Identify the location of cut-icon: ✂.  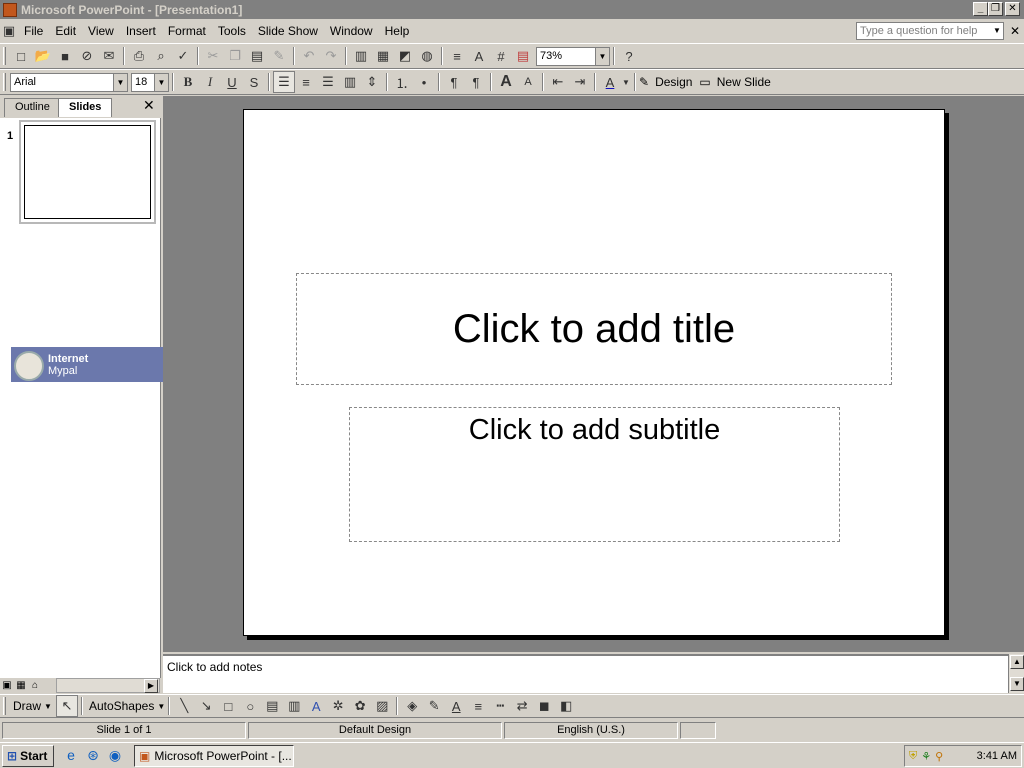
(213, 56).